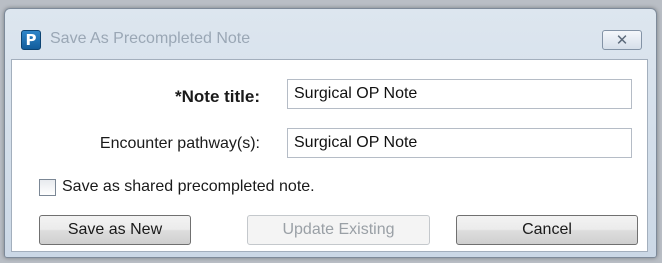 Image resolution: width=662 pixels, height=263 pixels. What do you see at coordinates (179, 143) in the screenshot?
I see `encounter-pathway-label: Encounter pathway(s):` at bounding box center [179, 143].